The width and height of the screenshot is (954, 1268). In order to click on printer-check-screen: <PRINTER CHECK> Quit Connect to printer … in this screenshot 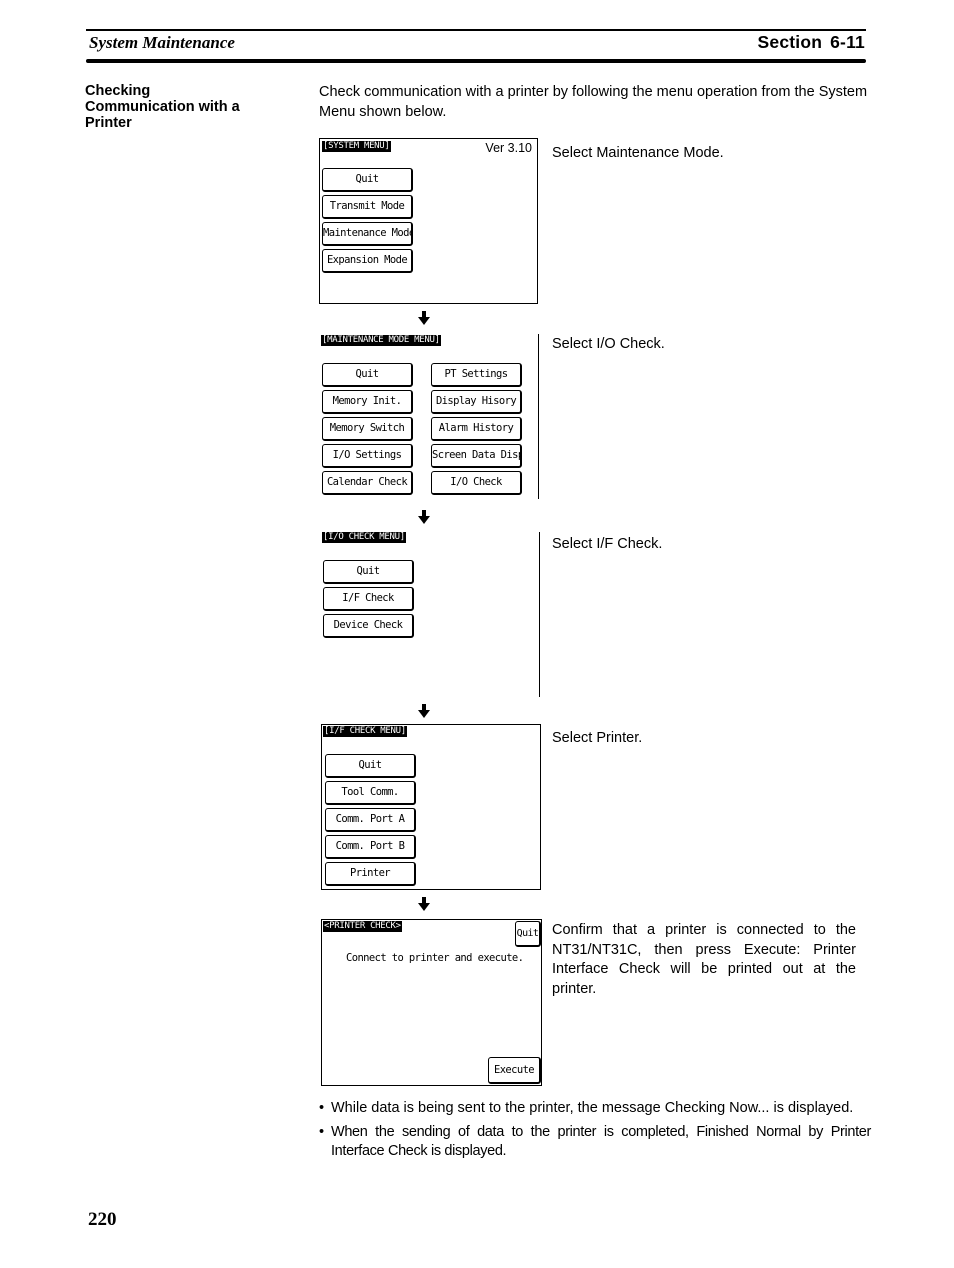, I will do `click(431, 1002)`.